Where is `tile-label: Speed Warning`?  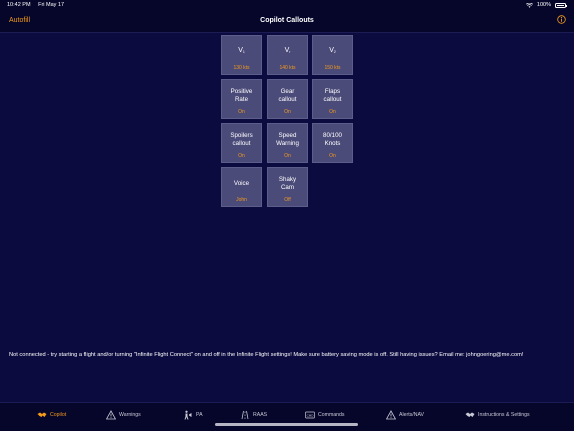
tile-label: Speed Warning is located at coordinates (287, 139).